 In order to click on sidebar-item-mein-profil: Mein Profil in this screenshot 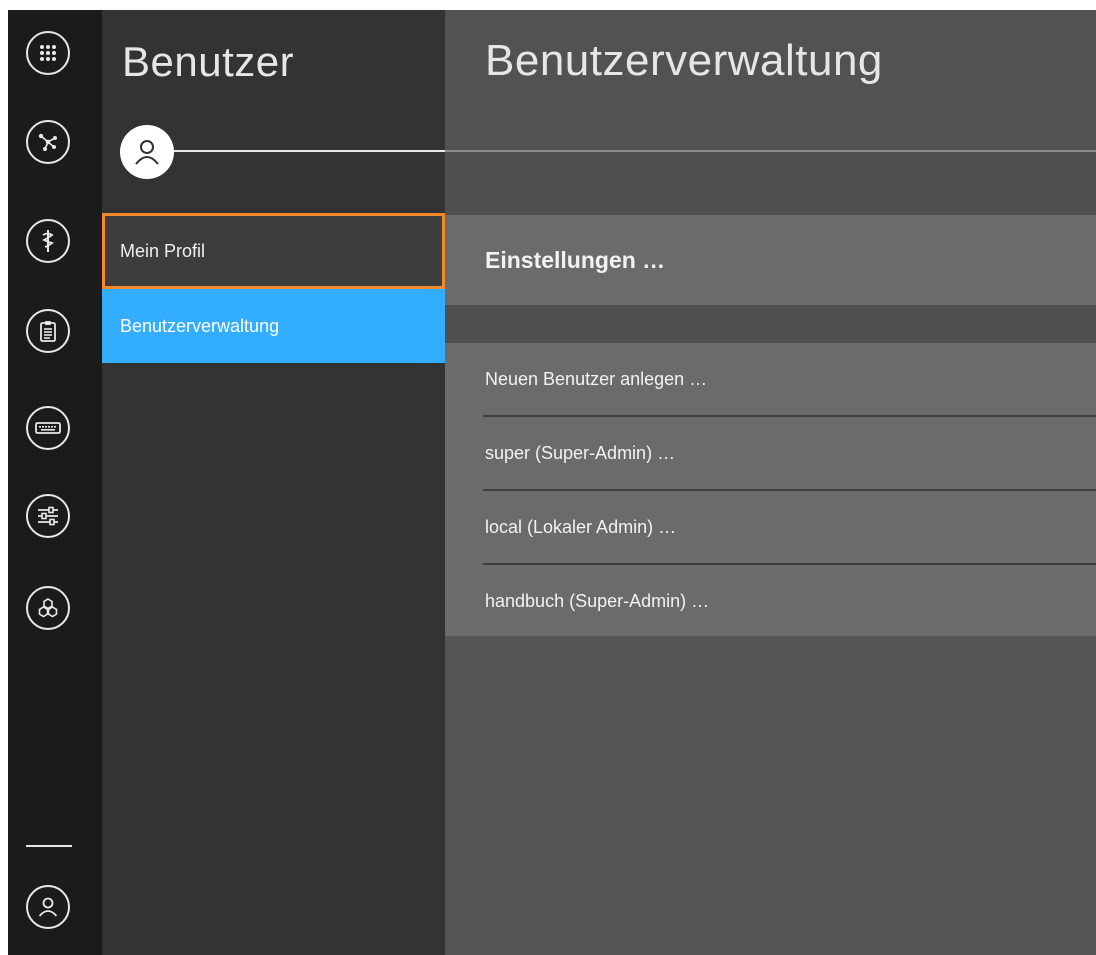, I will do `click(273, 251)`.